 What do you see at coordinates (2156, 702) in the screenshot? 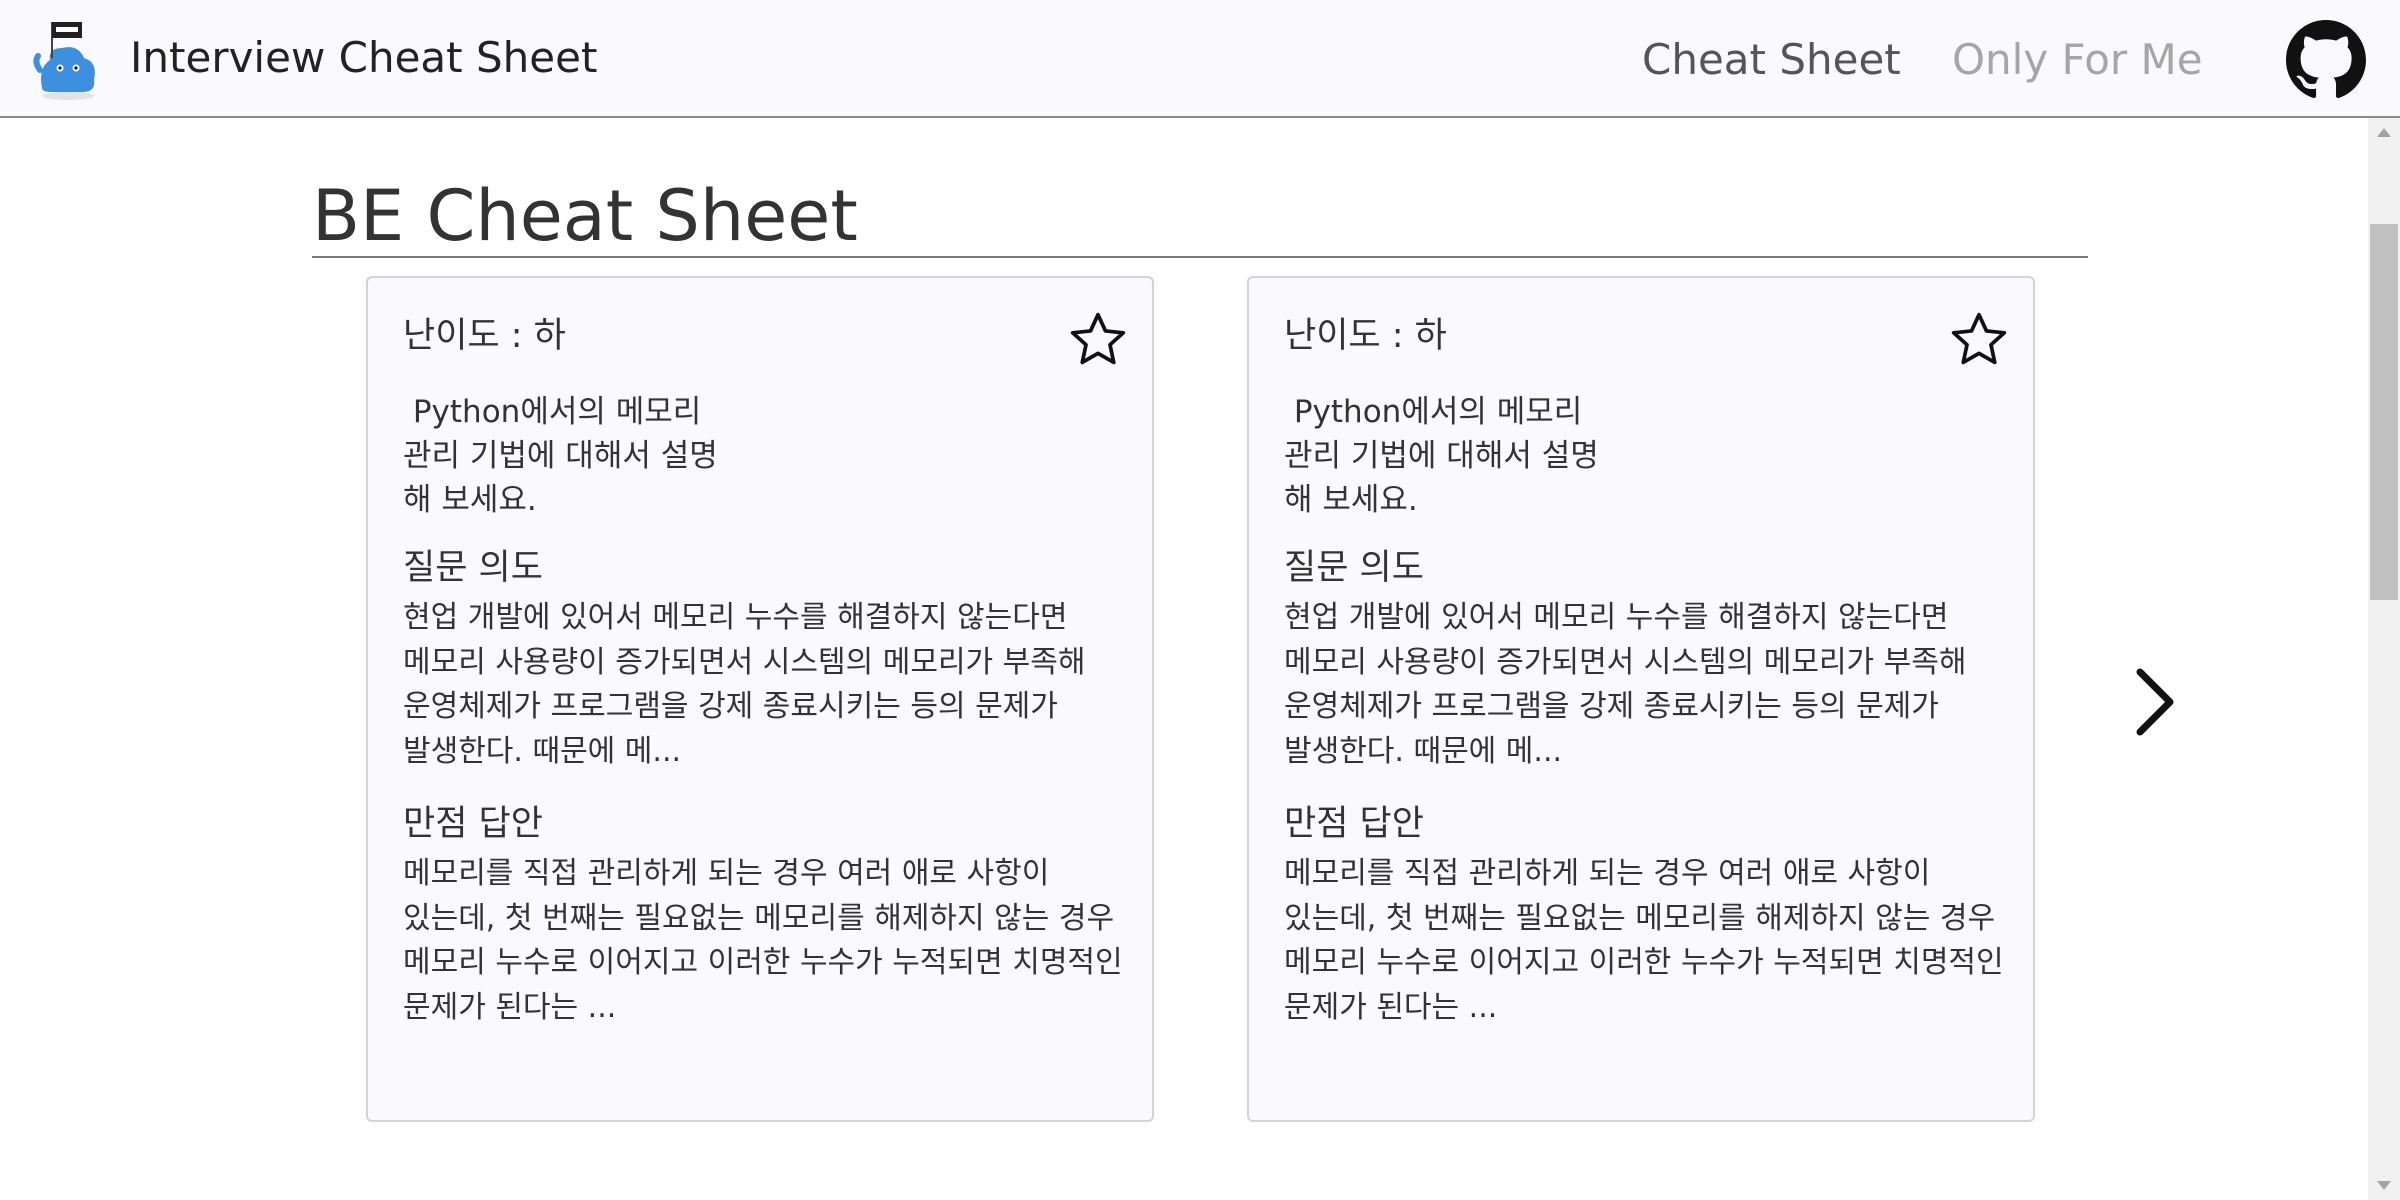
I see `chevron-right-icon` at bounding box center [2156, 702].